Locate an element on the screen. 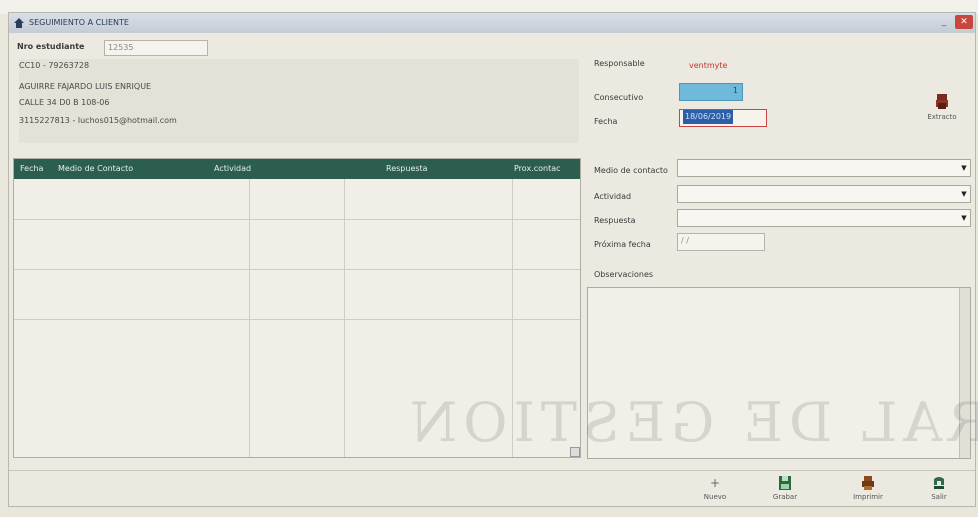 The height and width of the screenshot is (517, 978). consecutivo-field: 1 is located at coordinates (711, 92).